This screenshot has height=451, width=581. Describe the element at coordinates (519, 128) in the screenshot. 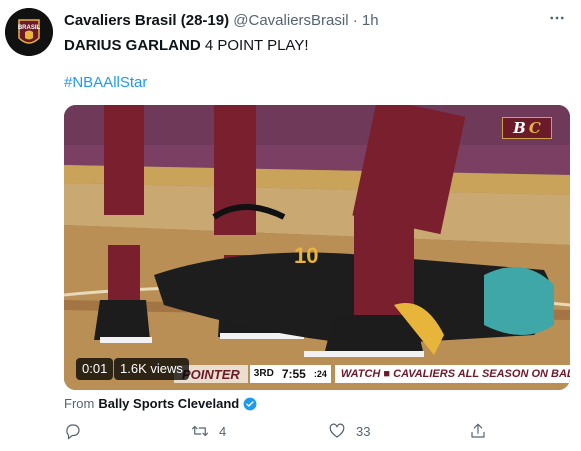

I see `logo-b: B` at that location.